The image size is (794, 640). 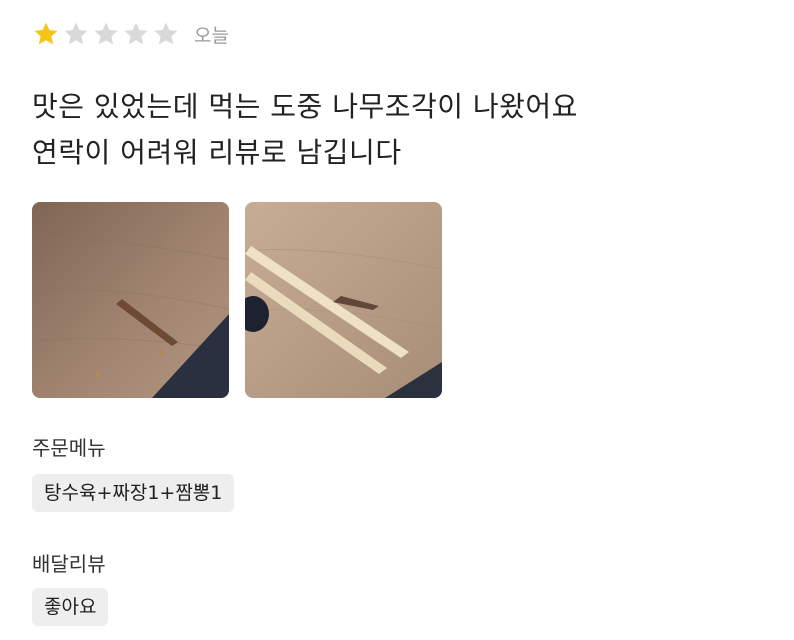 What do you see at coordinates (133, 493) in the screenshot?
I see `order-menu-chip: 탕수육+짜장1+짬뽕1` at bounding box center [133, 493].